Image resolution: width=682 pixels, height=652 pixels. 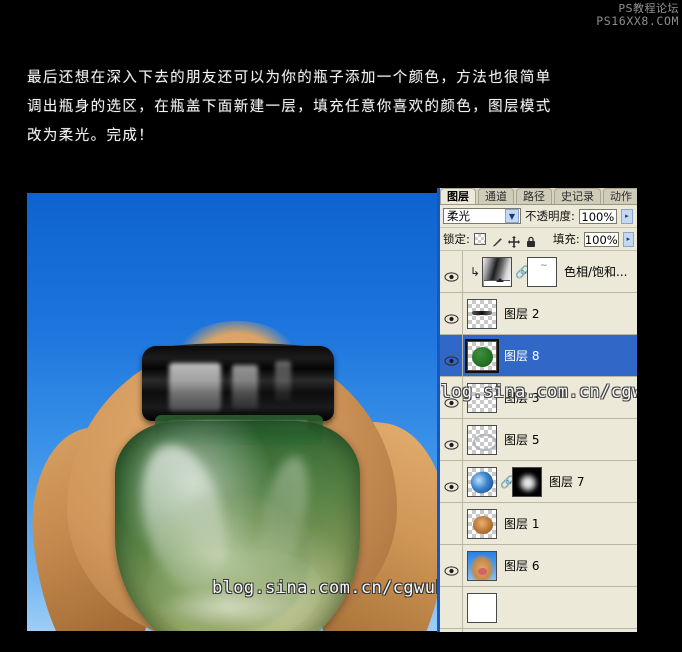 I want to click on fill-label: 填充:, so click(x=566, y=239).